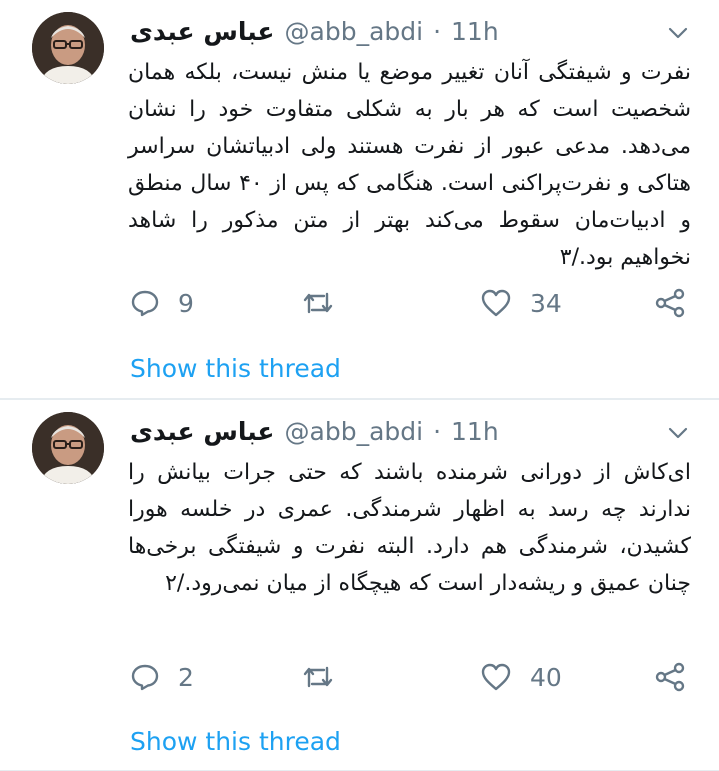  I want to click on reply-button: 2, so click(162, 677).